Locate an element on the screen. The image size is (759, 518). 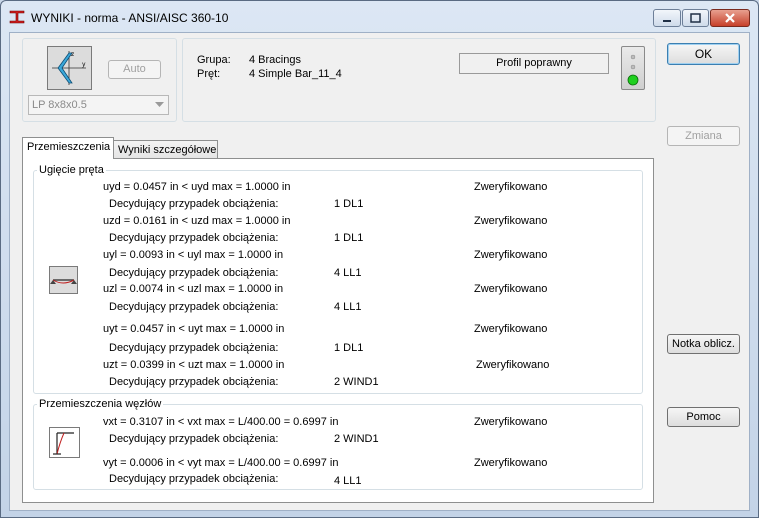
deflection-formula: uzd = 0.0161 in < uzd max = 1.0000 in is located at coordinates (197, 221).